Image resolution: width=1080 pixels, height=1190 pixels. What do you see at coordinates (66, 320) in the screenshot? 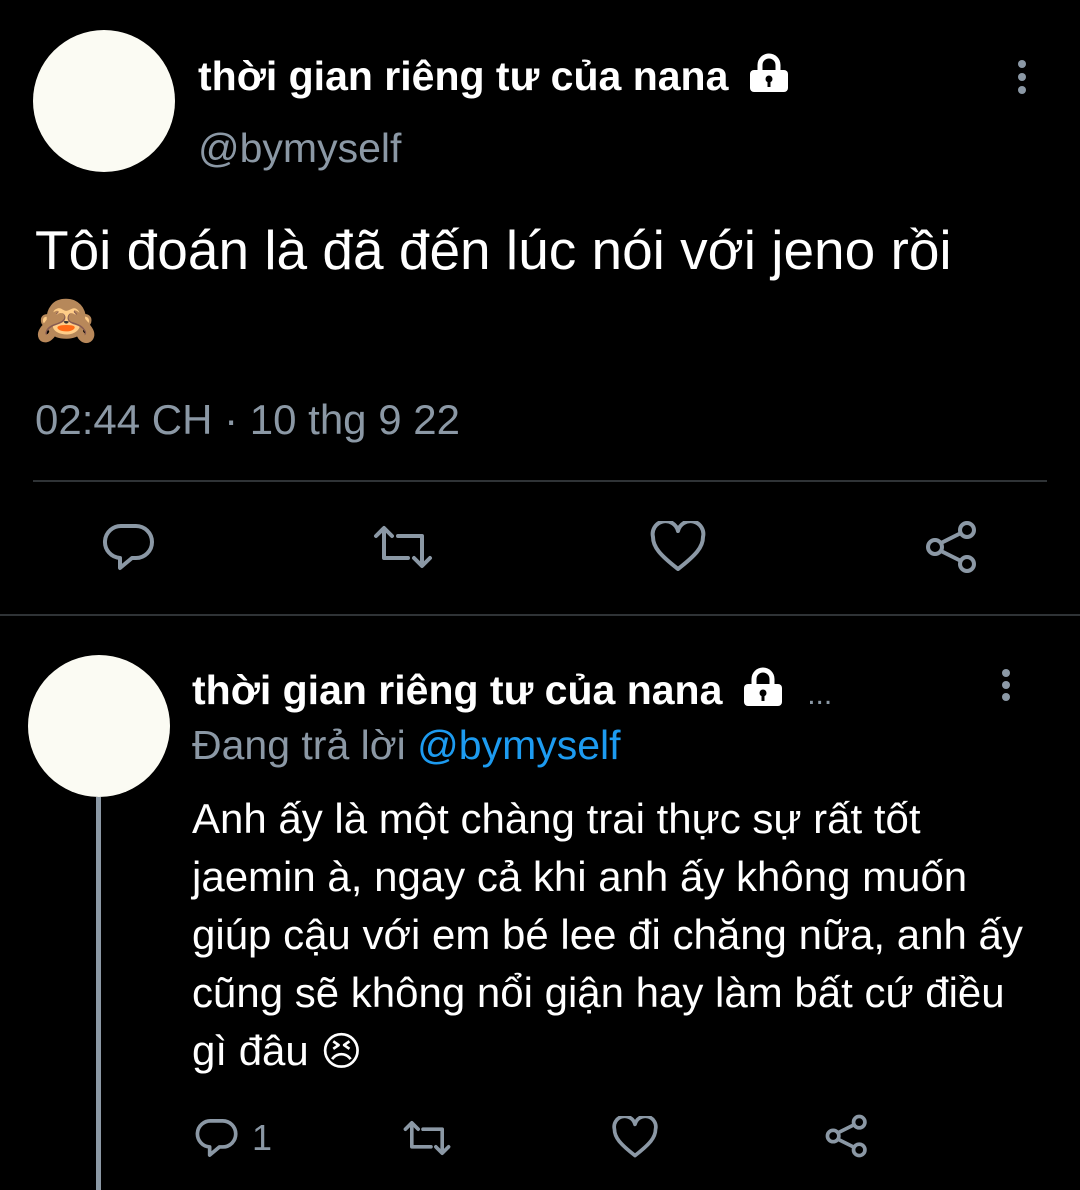
I see `see-no-evil-monkey-emoji: 🙈` at bounding box center [66, 320].